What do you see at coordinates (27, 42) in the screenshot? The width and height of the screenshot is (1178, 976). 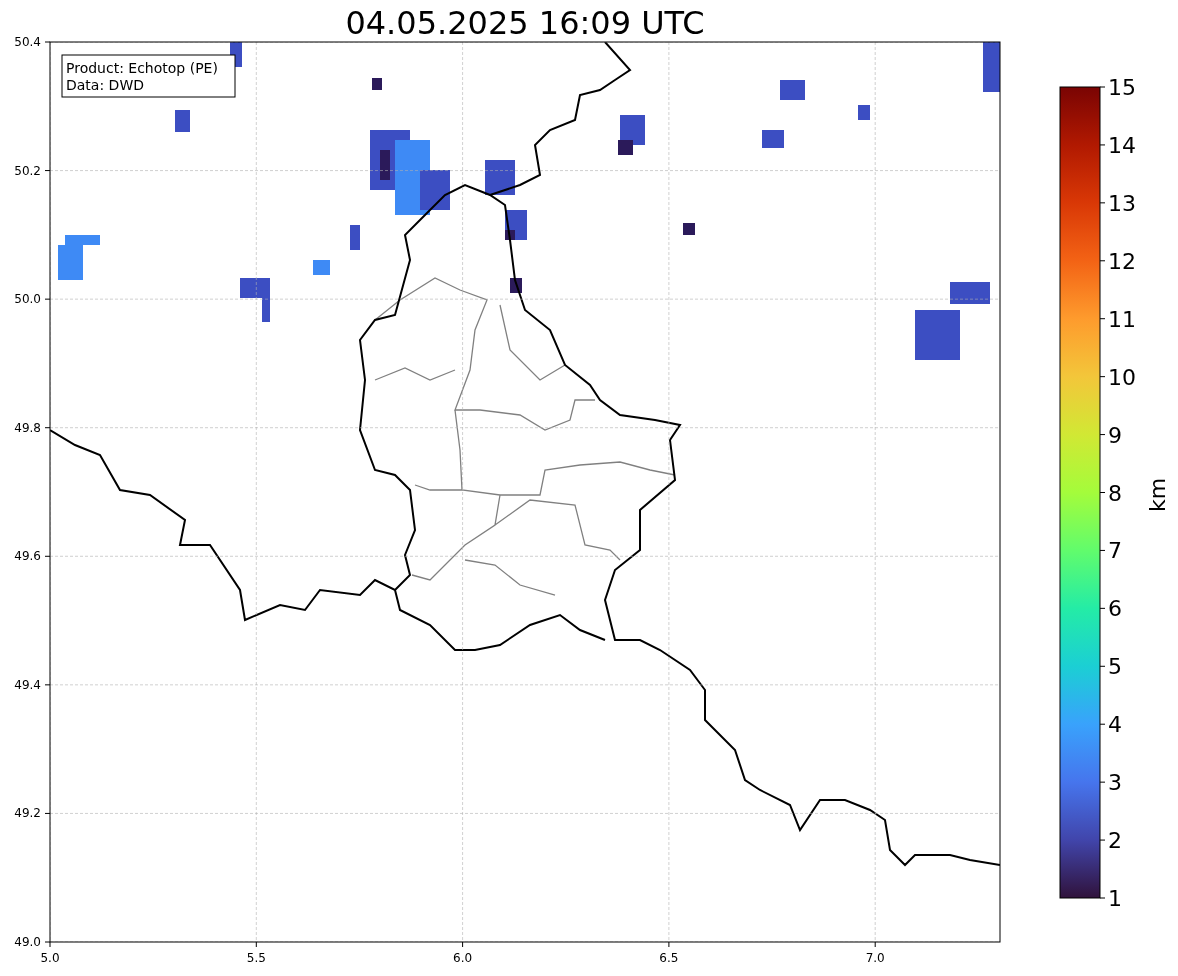 I see `axis-tick-label: 50.4` at bounding box center [27, 42].